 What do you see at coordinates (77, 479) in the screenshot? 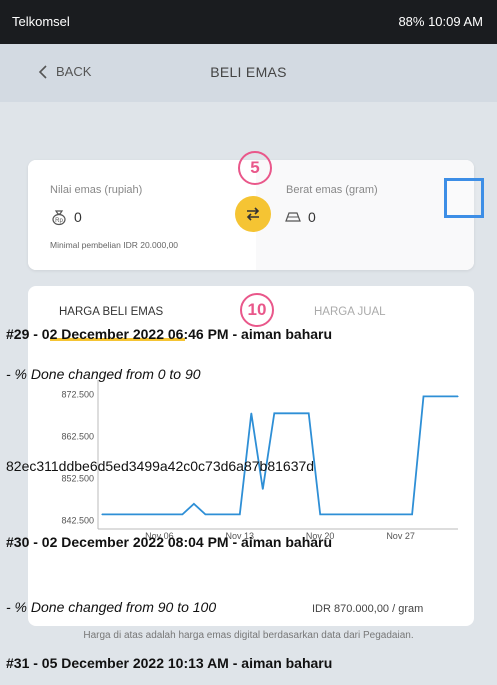
I see `y-tick-label: 852.500` at bounding box center [77, 479].